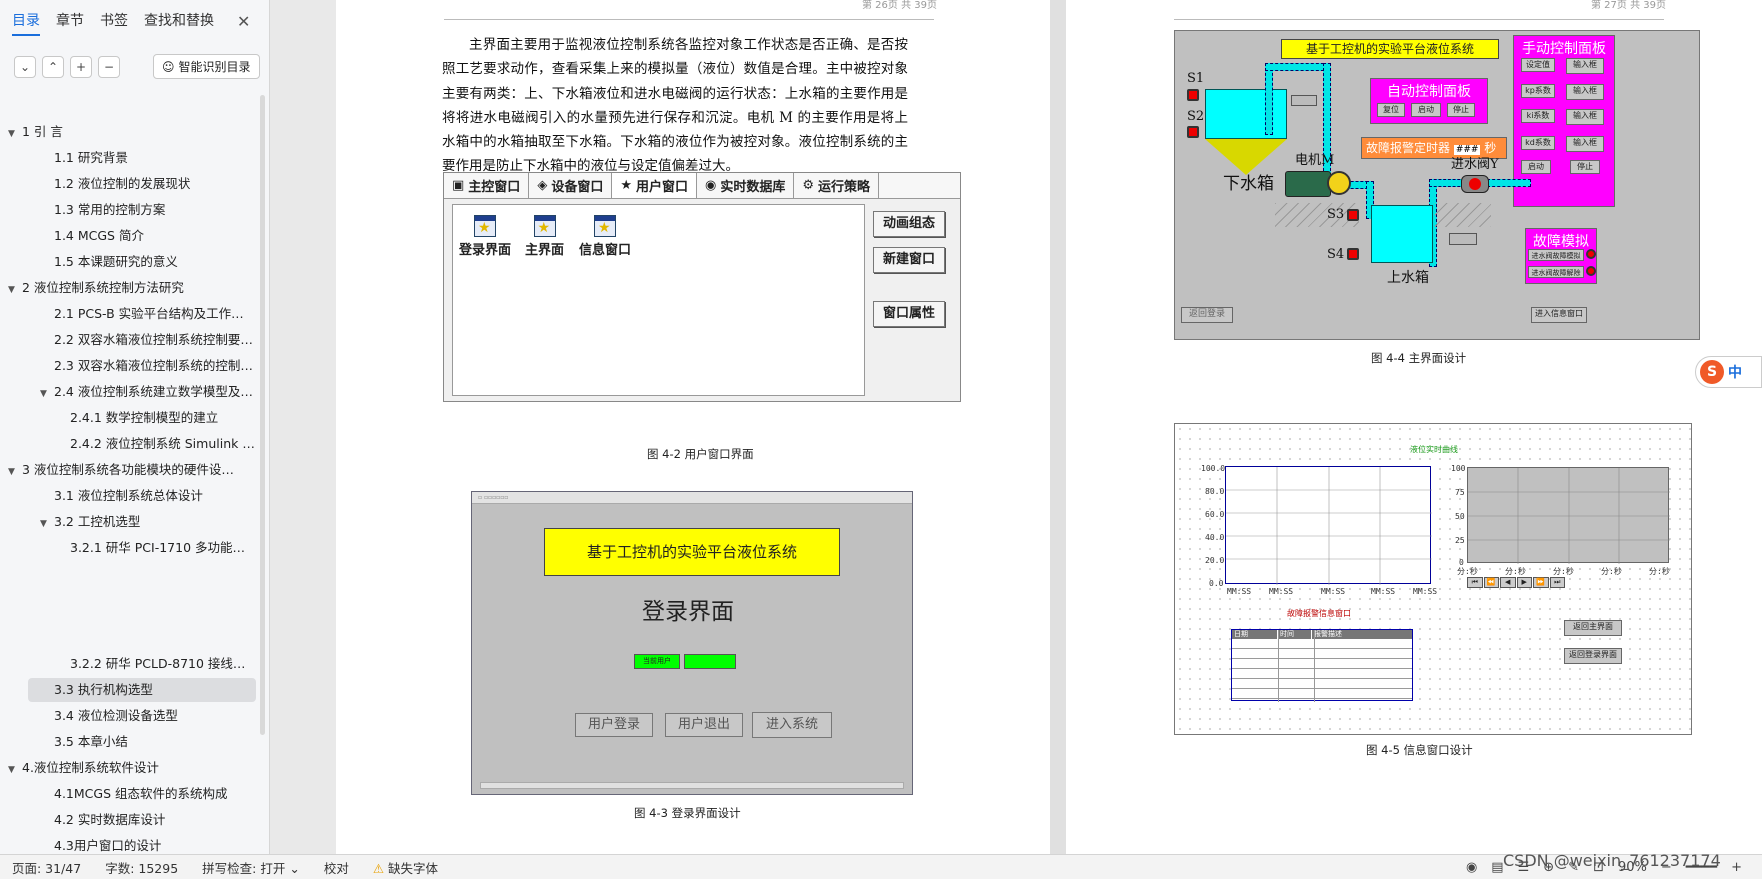  I want to click on toc-item-label: 3.2 工控机选型, so click(97, 521).